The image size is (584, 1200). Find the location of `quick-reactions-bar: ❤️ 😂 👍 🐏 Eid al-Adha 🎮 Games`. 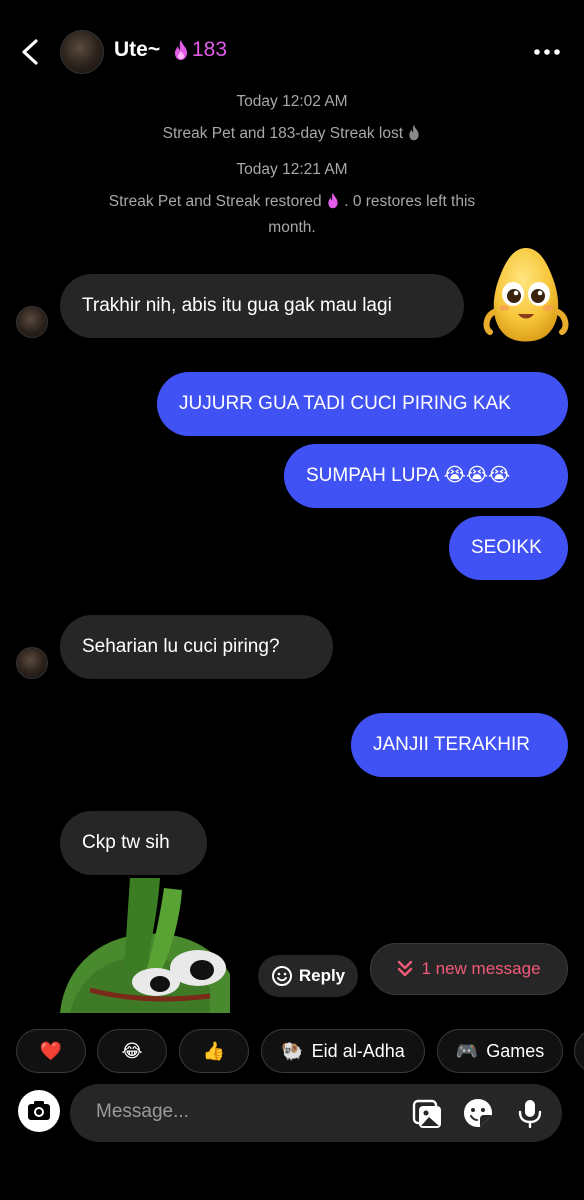

quick-reactions-bar: ❤️ 😂 👍 🐏 Eid al-Adha 🎮 Games is located at coordinates (292, 1051).